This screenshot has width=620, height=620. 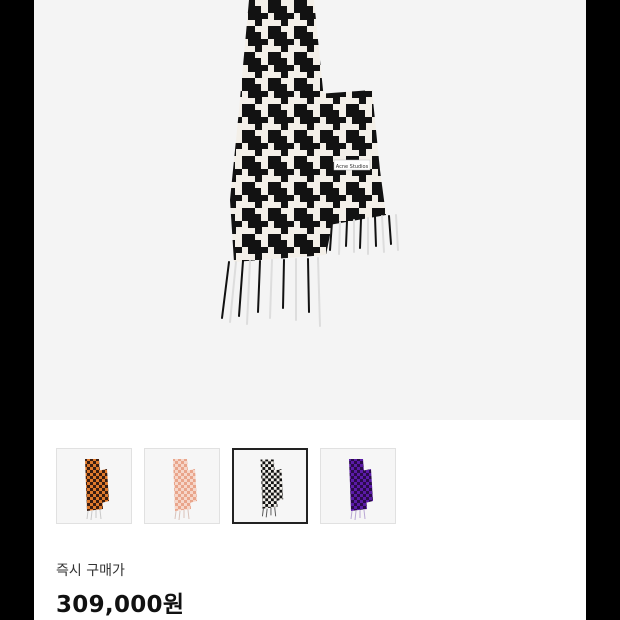 I want to click on thumbnail-2-selected, so click(x=270, y=486).